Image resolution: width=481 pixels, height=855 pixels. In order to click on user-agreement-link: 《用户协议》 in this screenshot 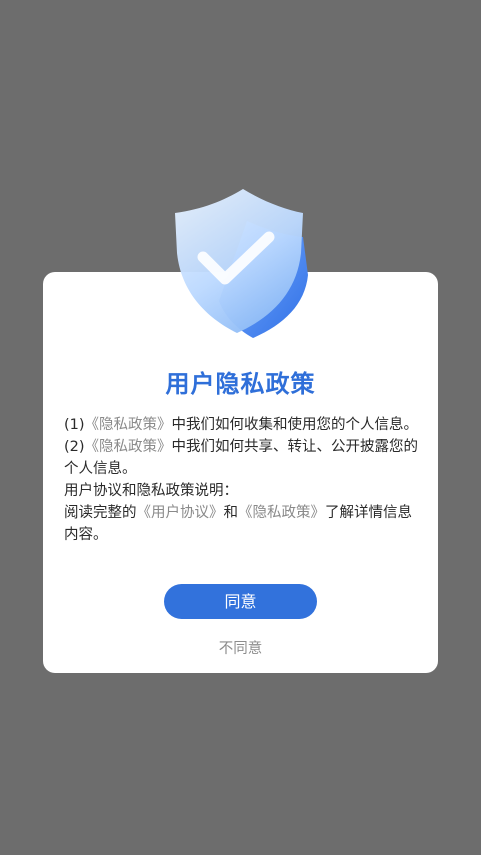, I will do `click(180, 513)`.